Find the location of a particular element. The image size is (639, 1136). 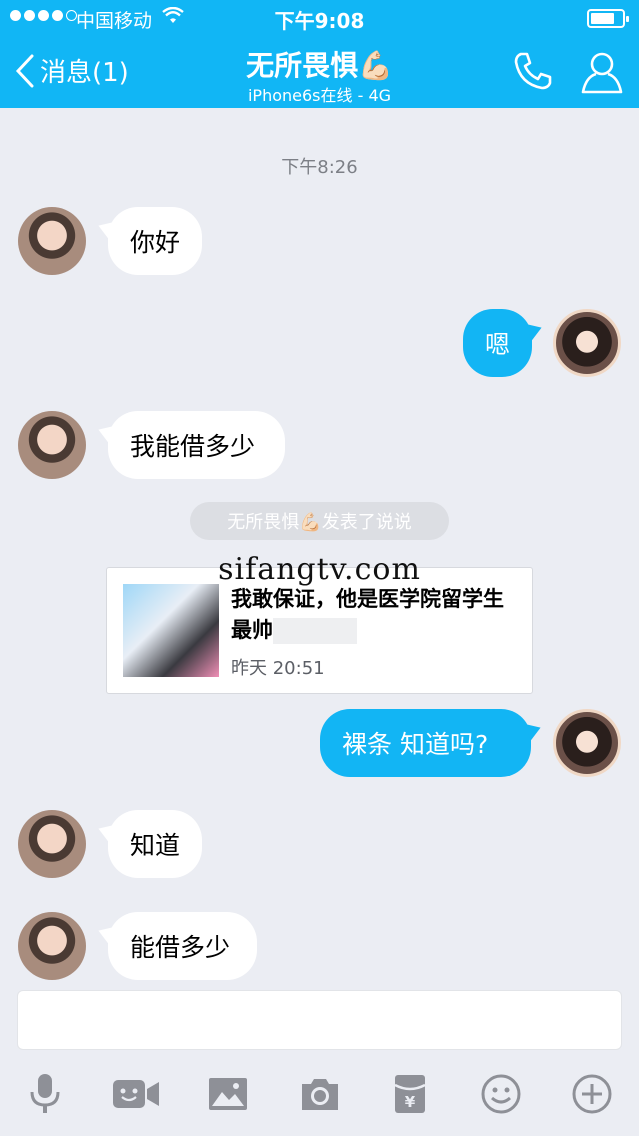

header-bar: 中国移动 下午9:08 消息(1) 无所畏惧💪🏻 iPhone6s在线 - 4G is located at coordinates (319, 54).